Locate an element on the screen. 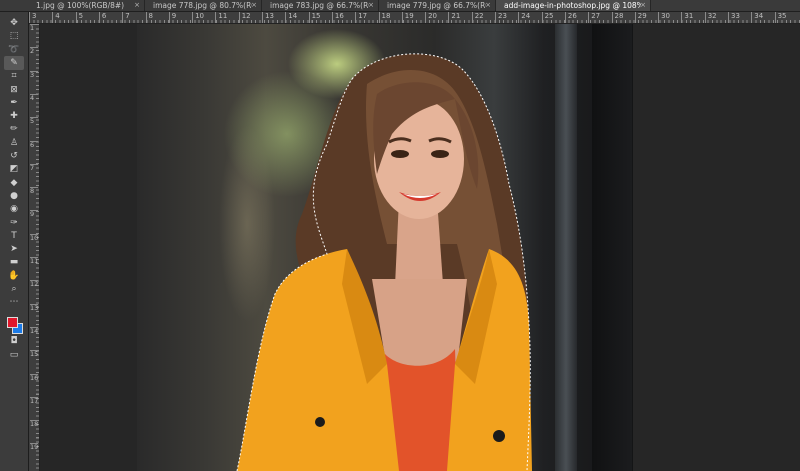 This screenshot has height=471, width=800. hand-tool: ✋ is located at coordinates (14, 276).